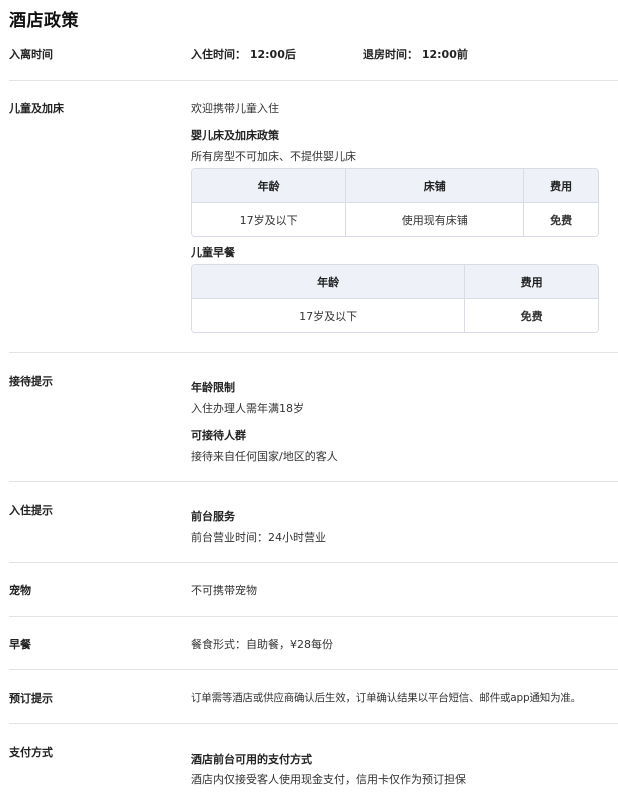  What do you see at coordinates (435, 186) in the screenshot?
I see `table-header-bed: 床铺` at bounding box center [435, 186].